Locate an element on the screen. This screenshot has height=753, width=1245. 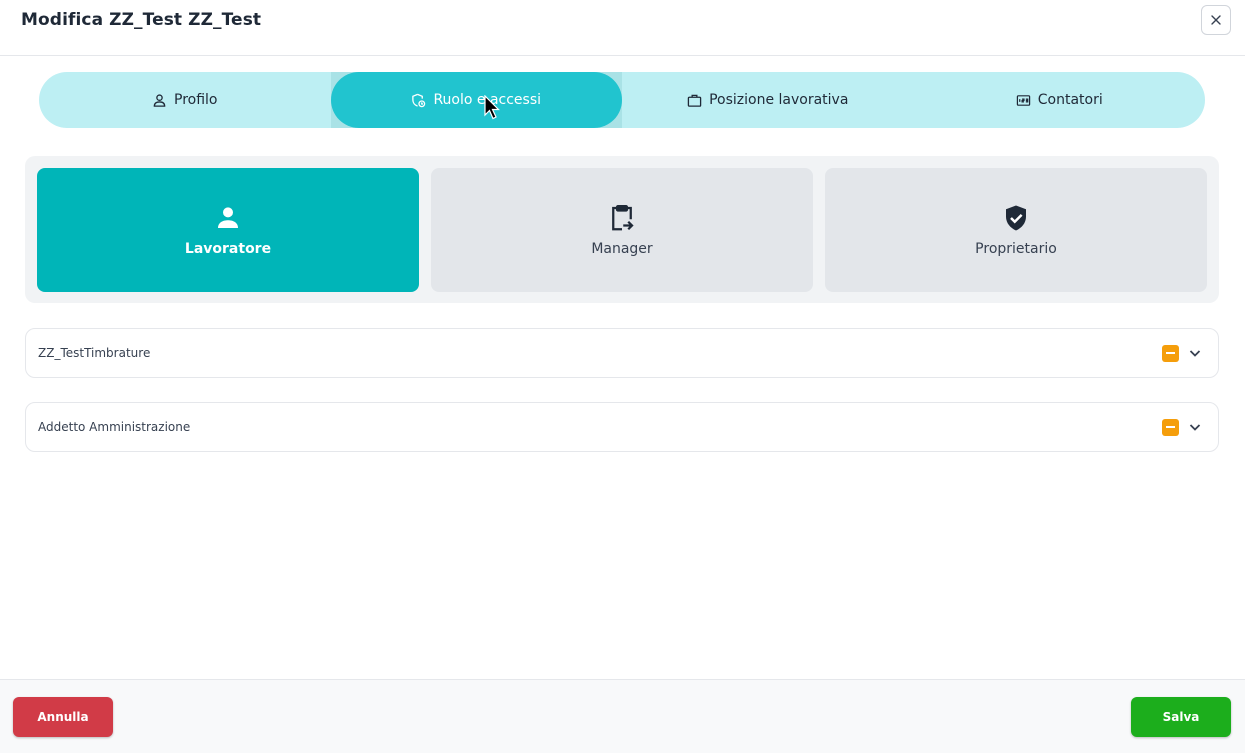
user-icon is located at coordinates (159, 100).